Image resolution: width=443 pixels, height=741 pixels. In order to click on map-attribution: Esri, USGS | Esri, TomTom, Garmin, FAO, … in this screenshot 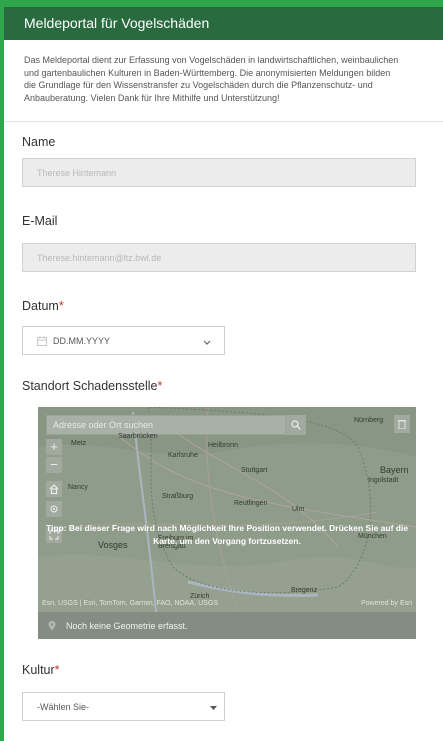, I will do `click(227, 605)`.